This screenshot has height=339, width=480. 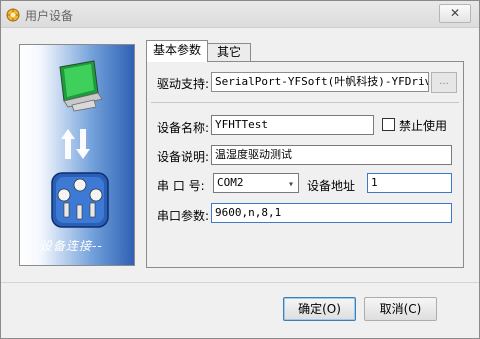 I want to click on tab-basic-params: 基本参数, so click(x=177, y=51).